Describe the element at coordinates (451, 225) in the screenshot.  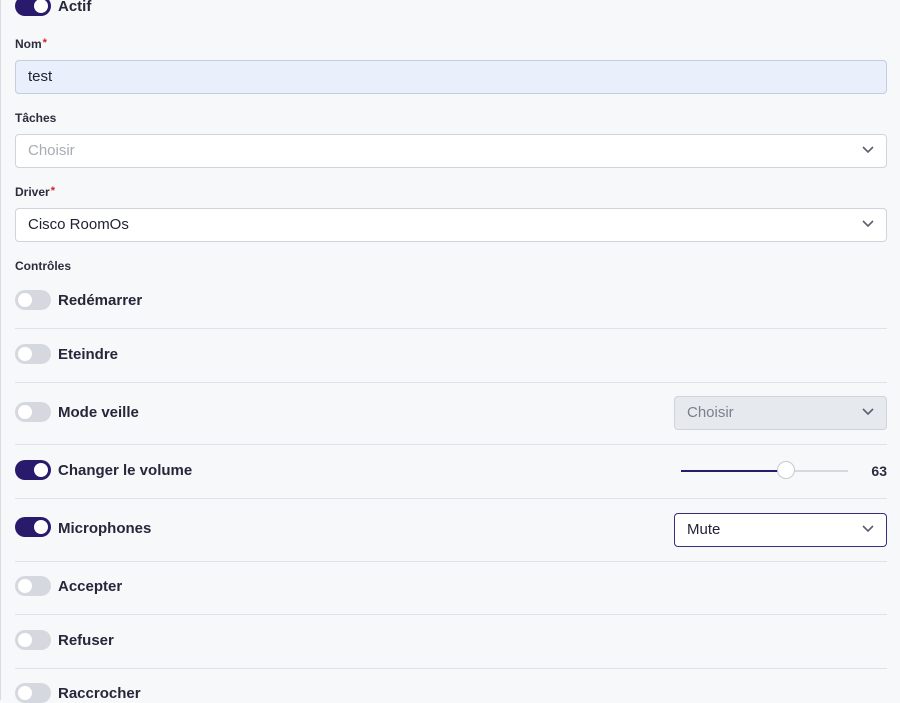
I see `driver-select: Cisco RoomOs` at that location.